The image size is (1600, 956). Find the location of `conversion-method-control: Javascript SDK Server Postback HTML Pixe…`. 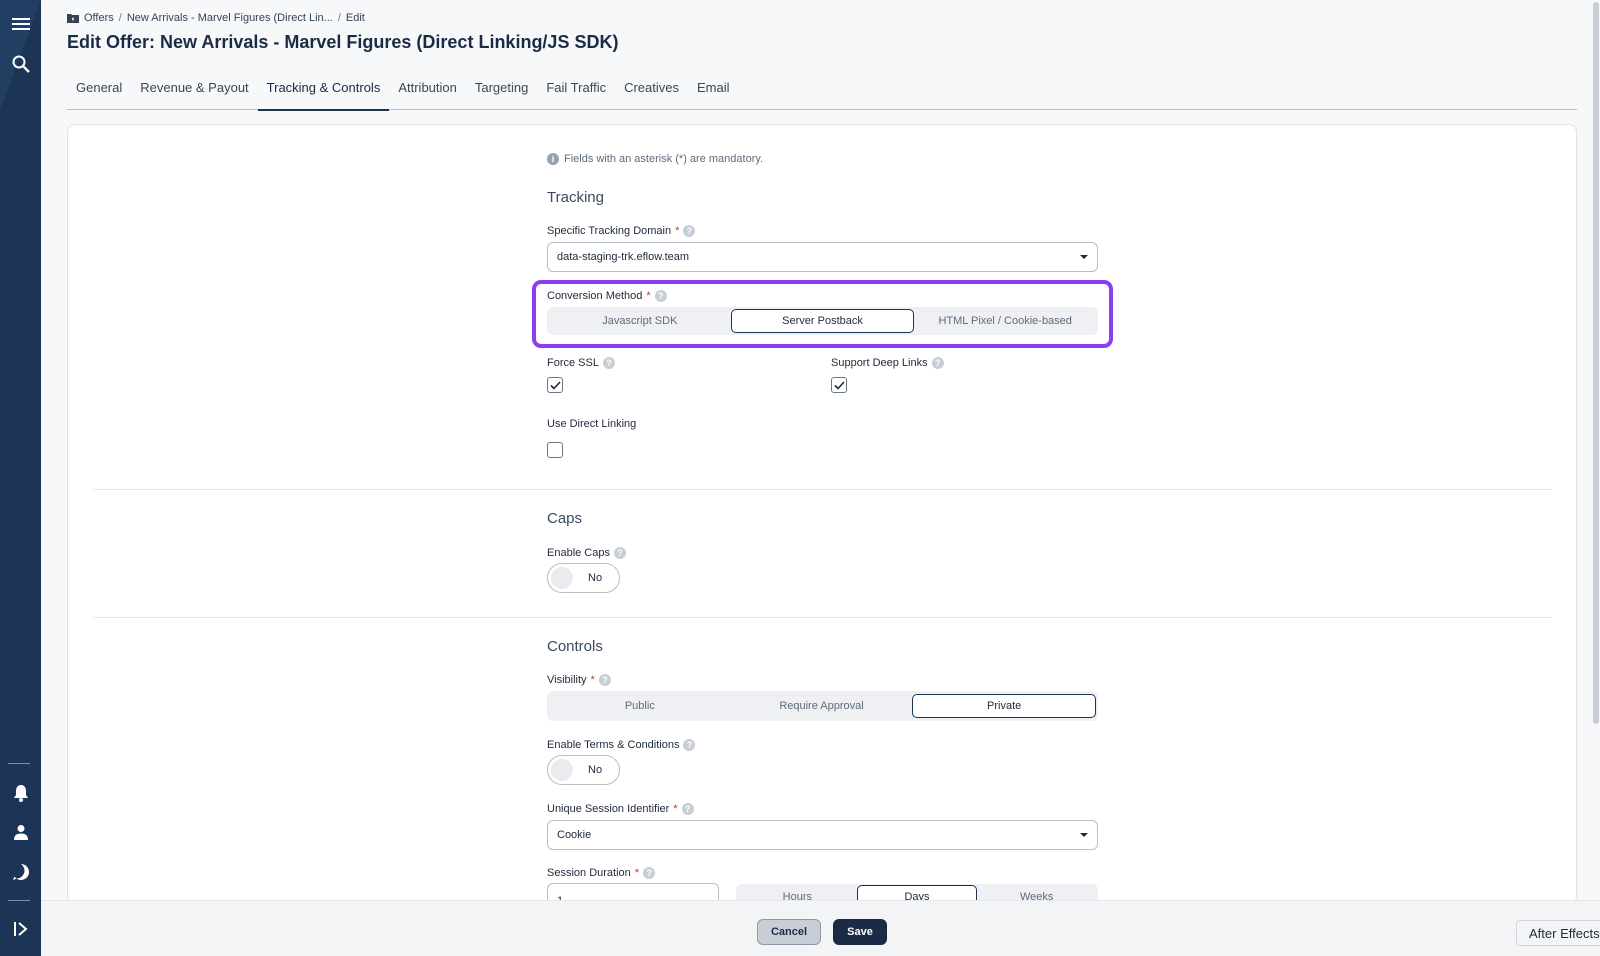

conversion-method-control: Javascript SDK Server Postback HTML Pixe… is located at coordinates (822, 321).